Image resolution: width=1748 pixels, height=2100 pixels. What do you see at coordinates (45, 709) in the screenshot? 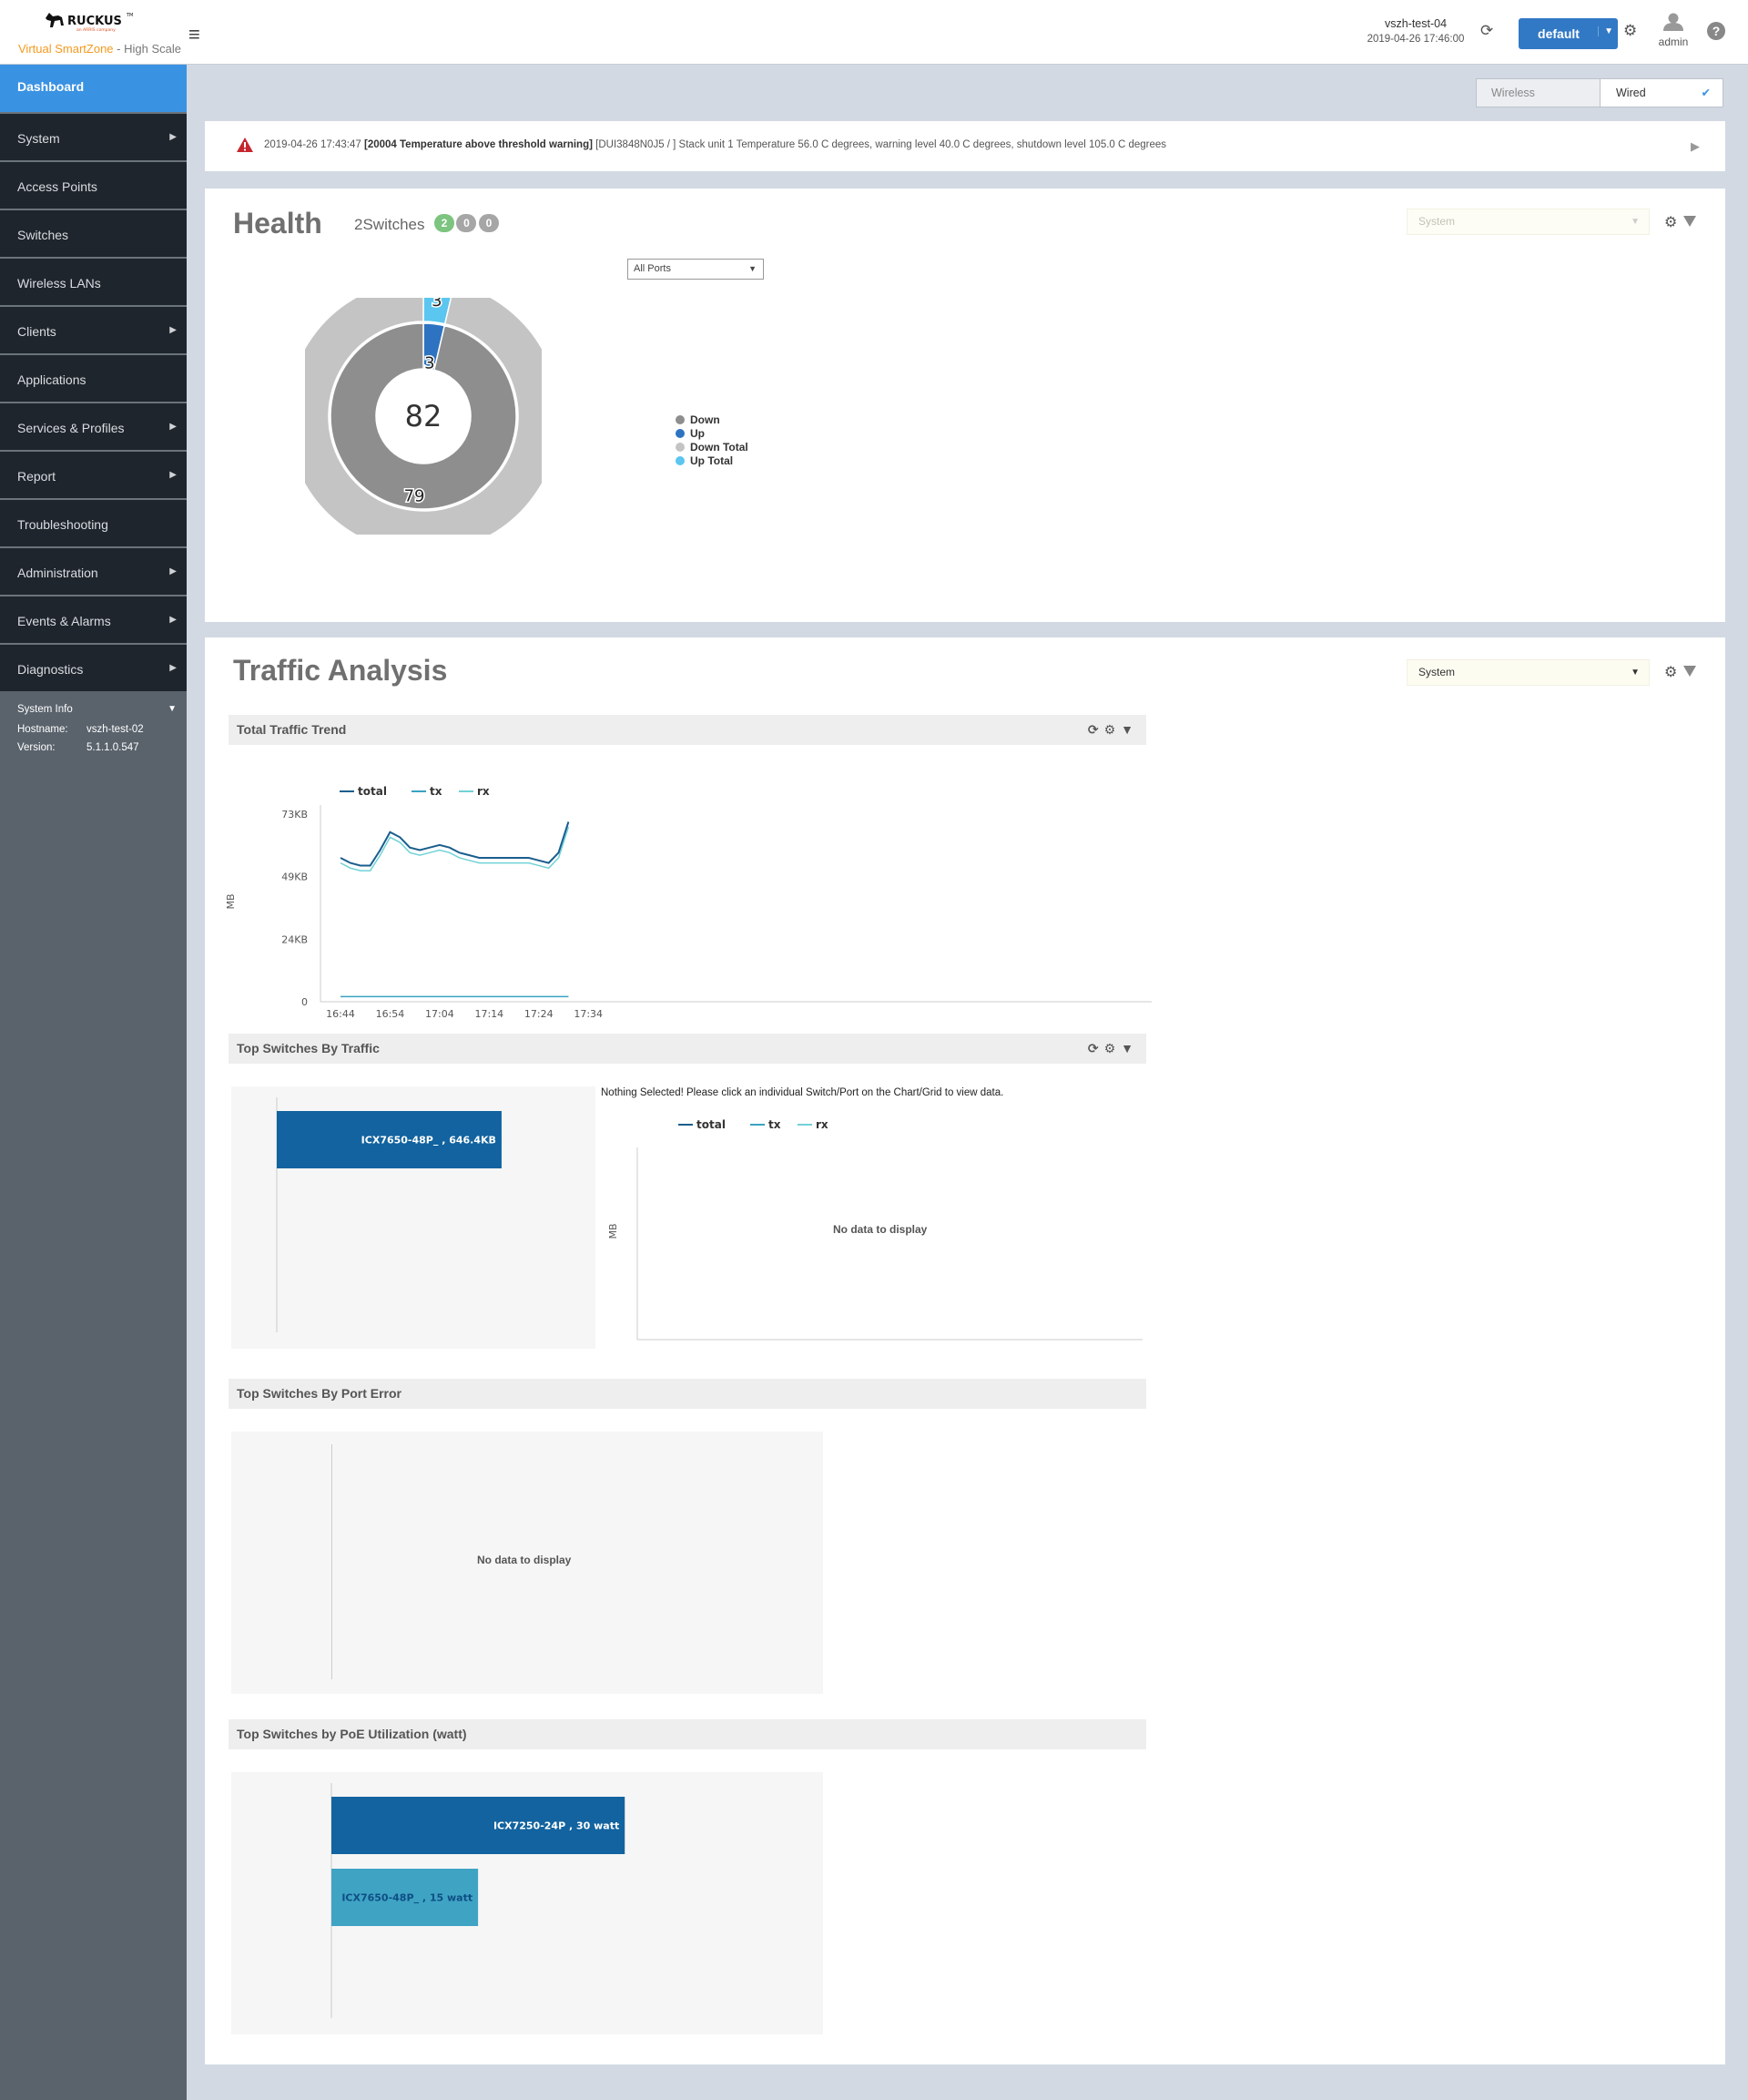
I see `system-info-title: System Info` at bounding box center [45, 709].